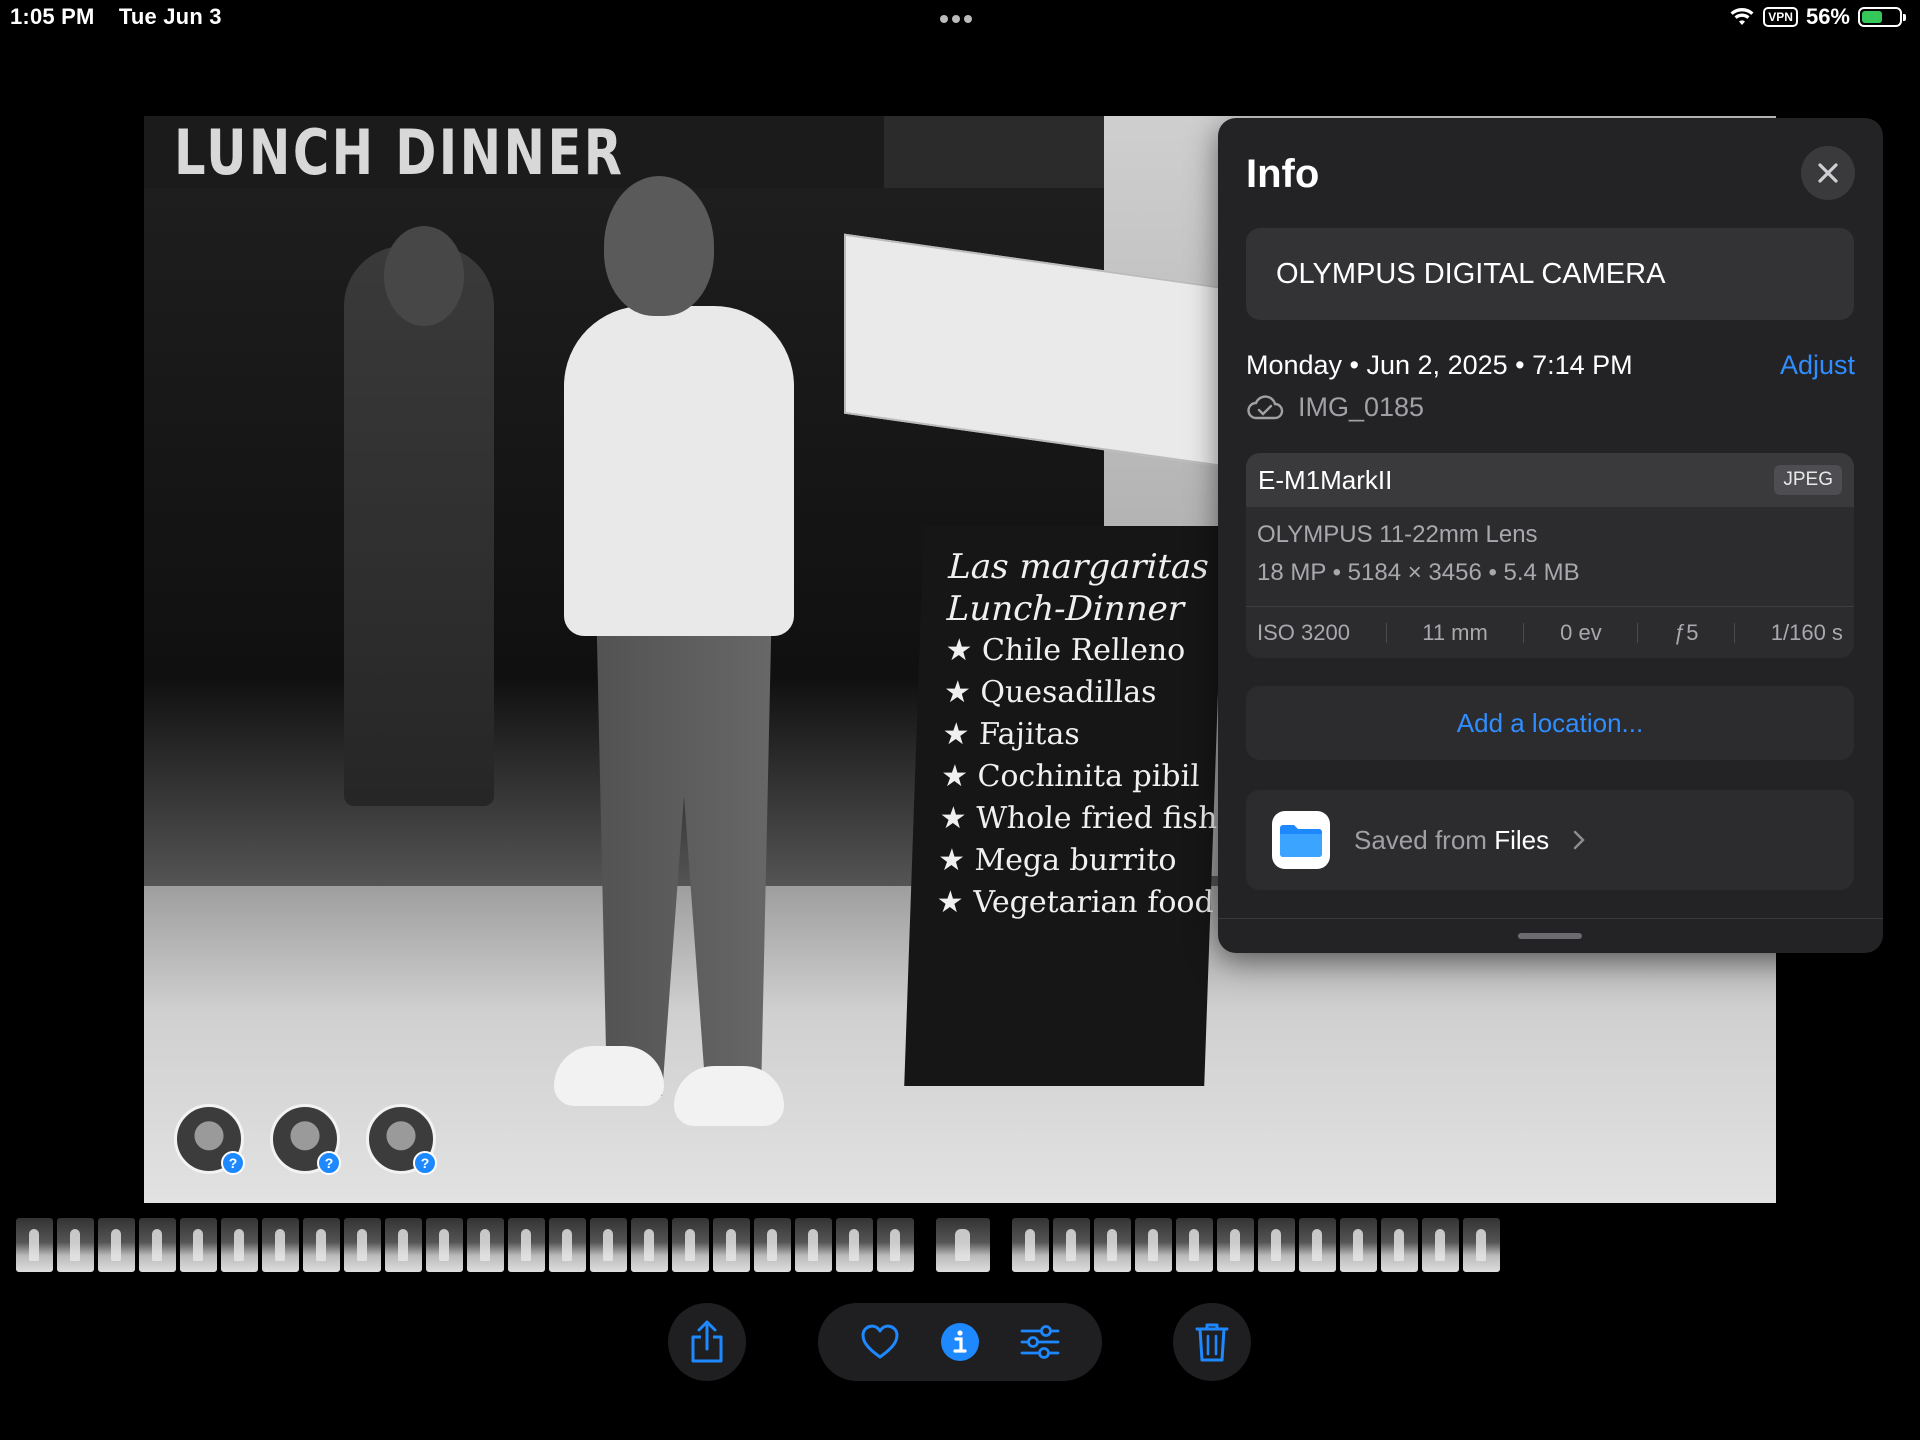 The width and height of the screenshot is (1920, 1440). What do you see at coordinates (1420, 839) in the screenshot?
I see `saved-from-label: Saved from` at bounding box center [1420, 839].